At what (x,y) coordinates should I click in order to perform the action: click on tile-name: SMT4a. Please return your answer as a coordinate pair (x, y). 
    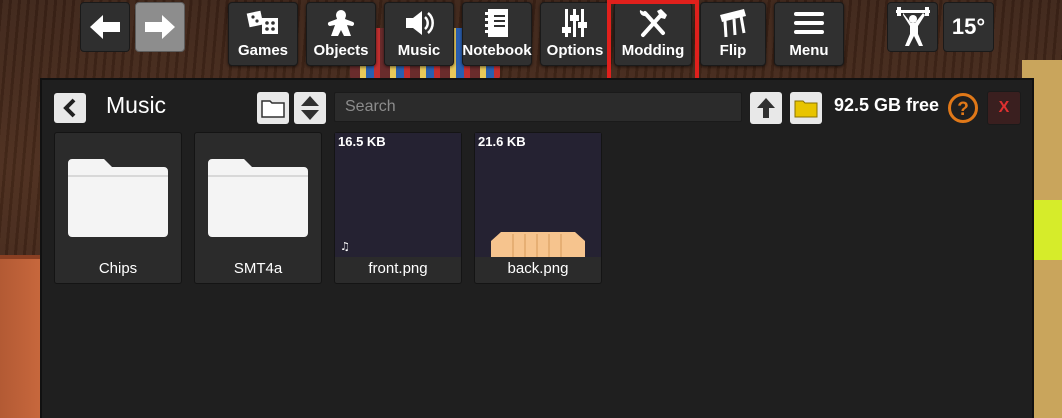
    Looking at the image, I should click on (258, 268).